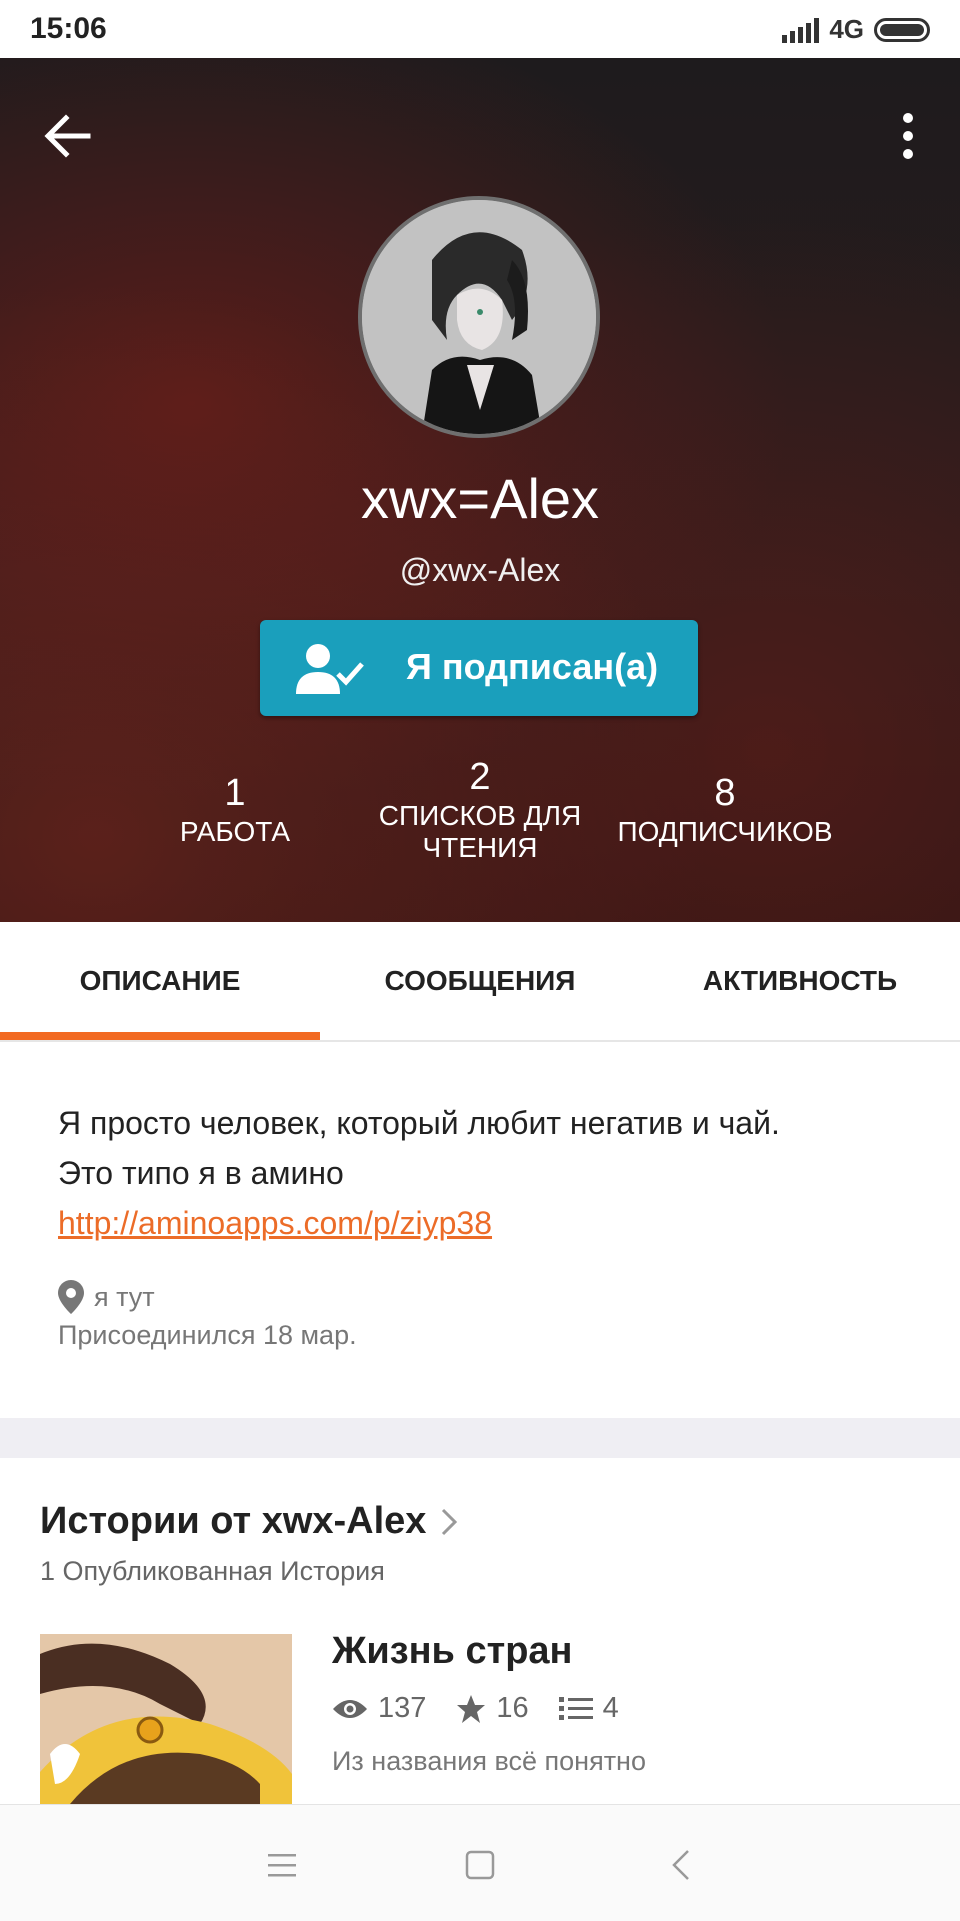 The height and width of the screenshot is (1921, 960). I want to click on stat-followers: 8 ПОДПИСЧИКОВ, so click(725, 809).